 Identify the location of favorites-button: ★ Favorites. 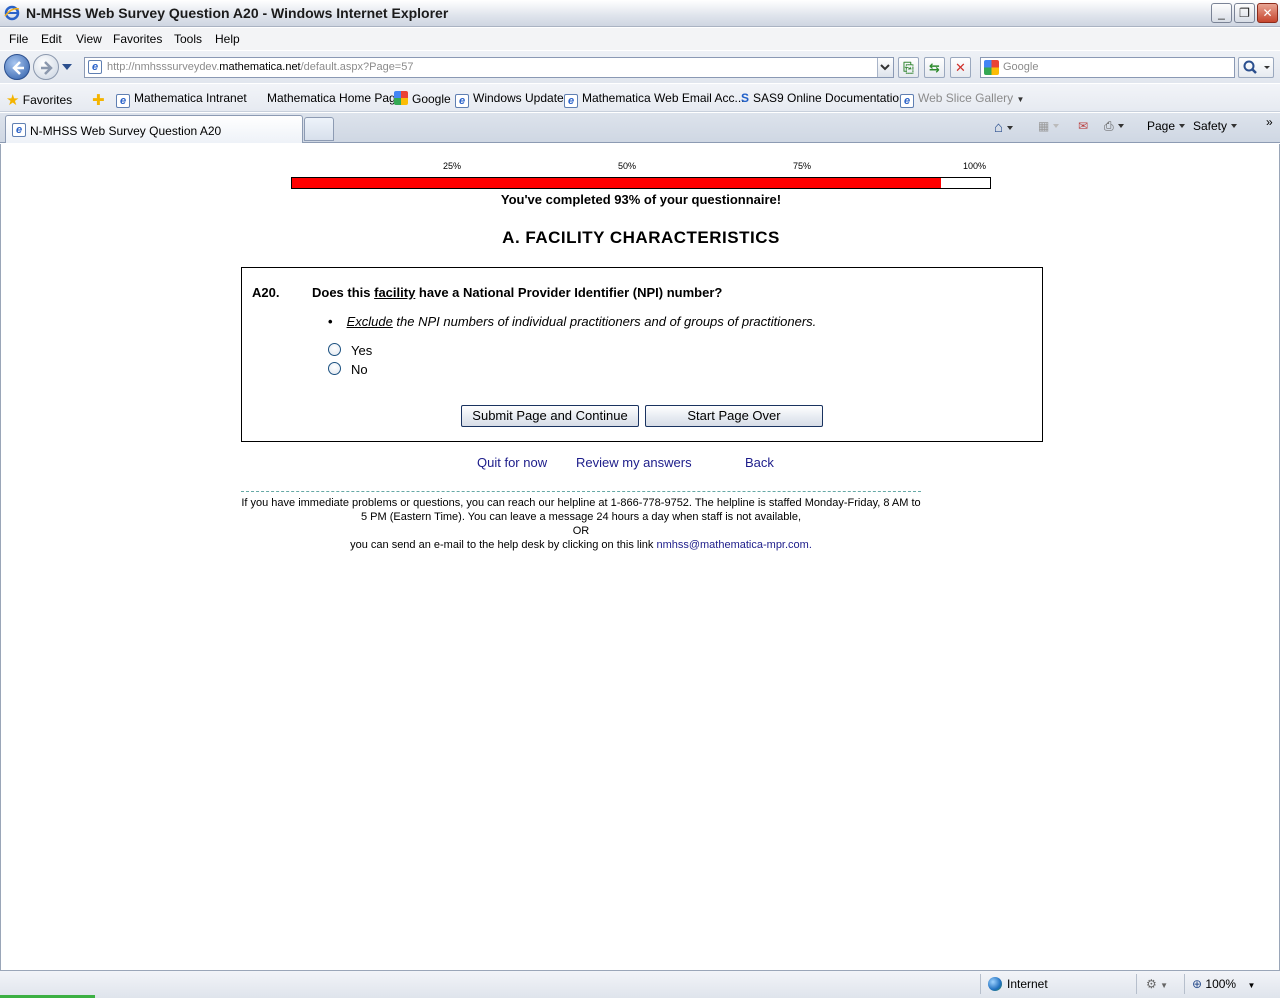
(39, 100).